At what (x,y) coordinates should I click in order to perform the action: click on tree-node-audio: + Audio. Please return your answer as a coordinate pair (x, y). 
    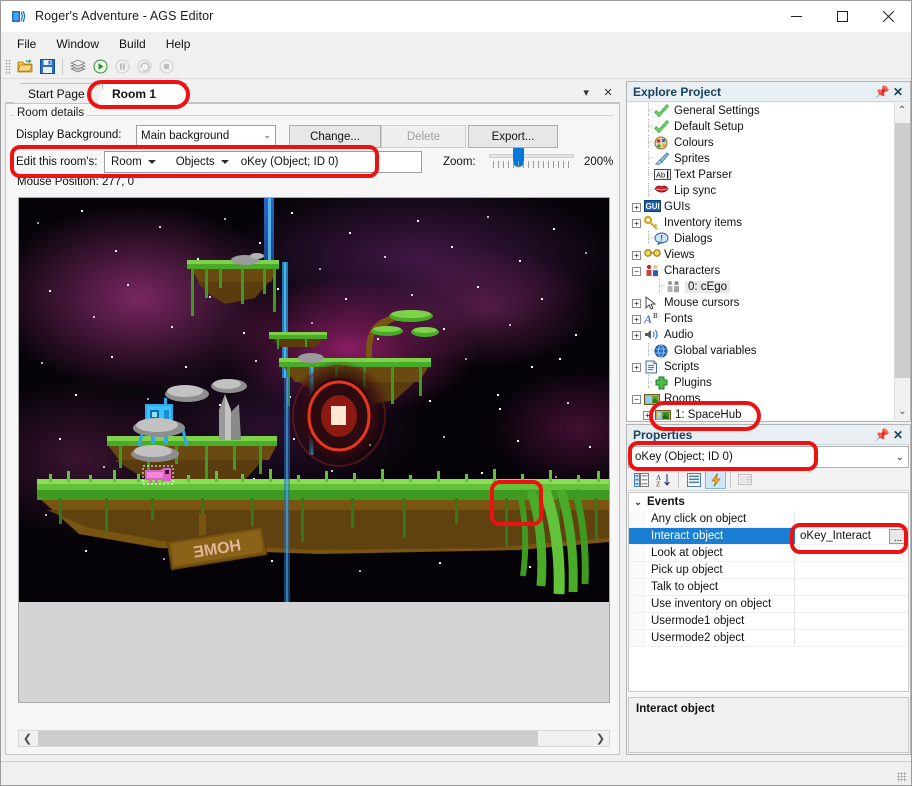
    Looking at the image, I should click on (768, 335).